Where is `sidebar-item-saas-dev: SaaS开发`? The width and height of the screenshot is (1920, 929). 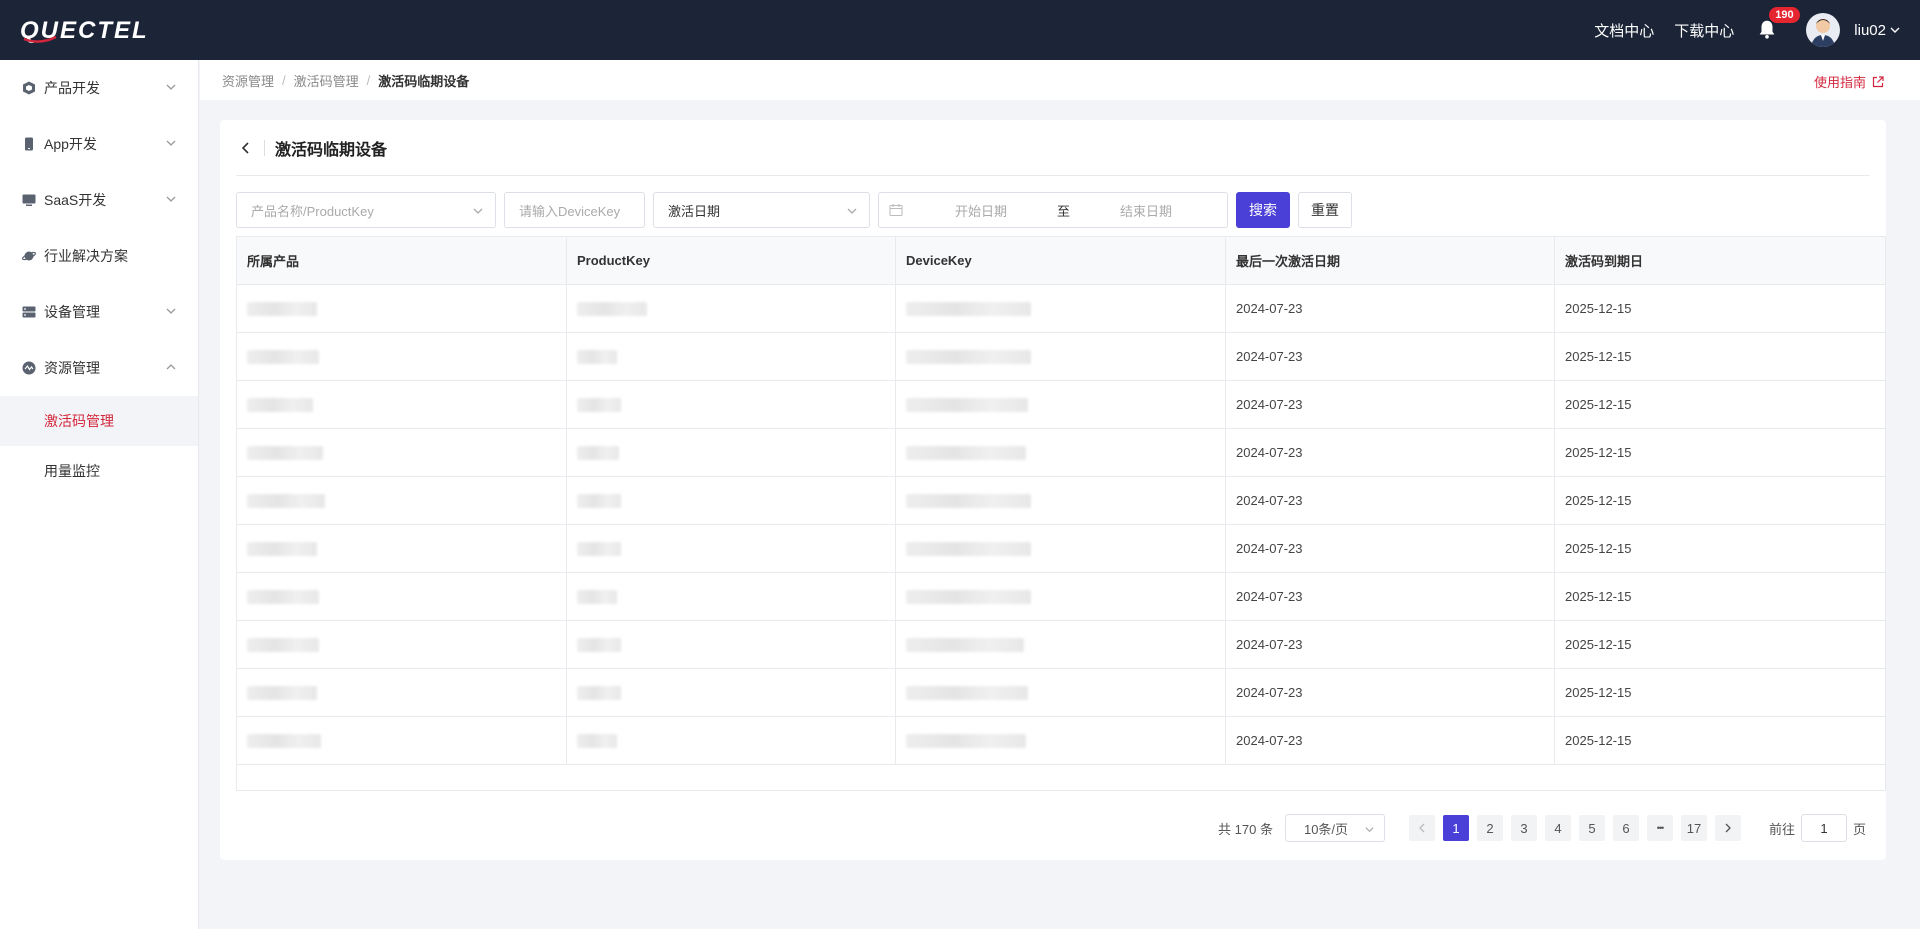
sidebar-item-saas-dev: SaaS开发 is located at coordinates (99, 200).